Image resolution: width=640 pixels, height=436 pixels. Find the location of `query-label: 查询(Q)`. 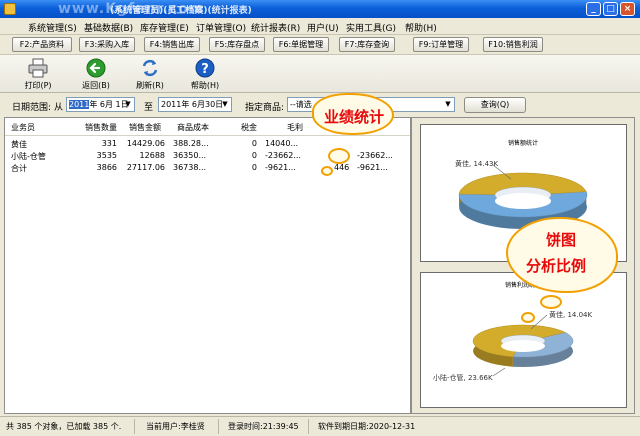

query-label: 查询(Q) is located at coordinates (495, 104).